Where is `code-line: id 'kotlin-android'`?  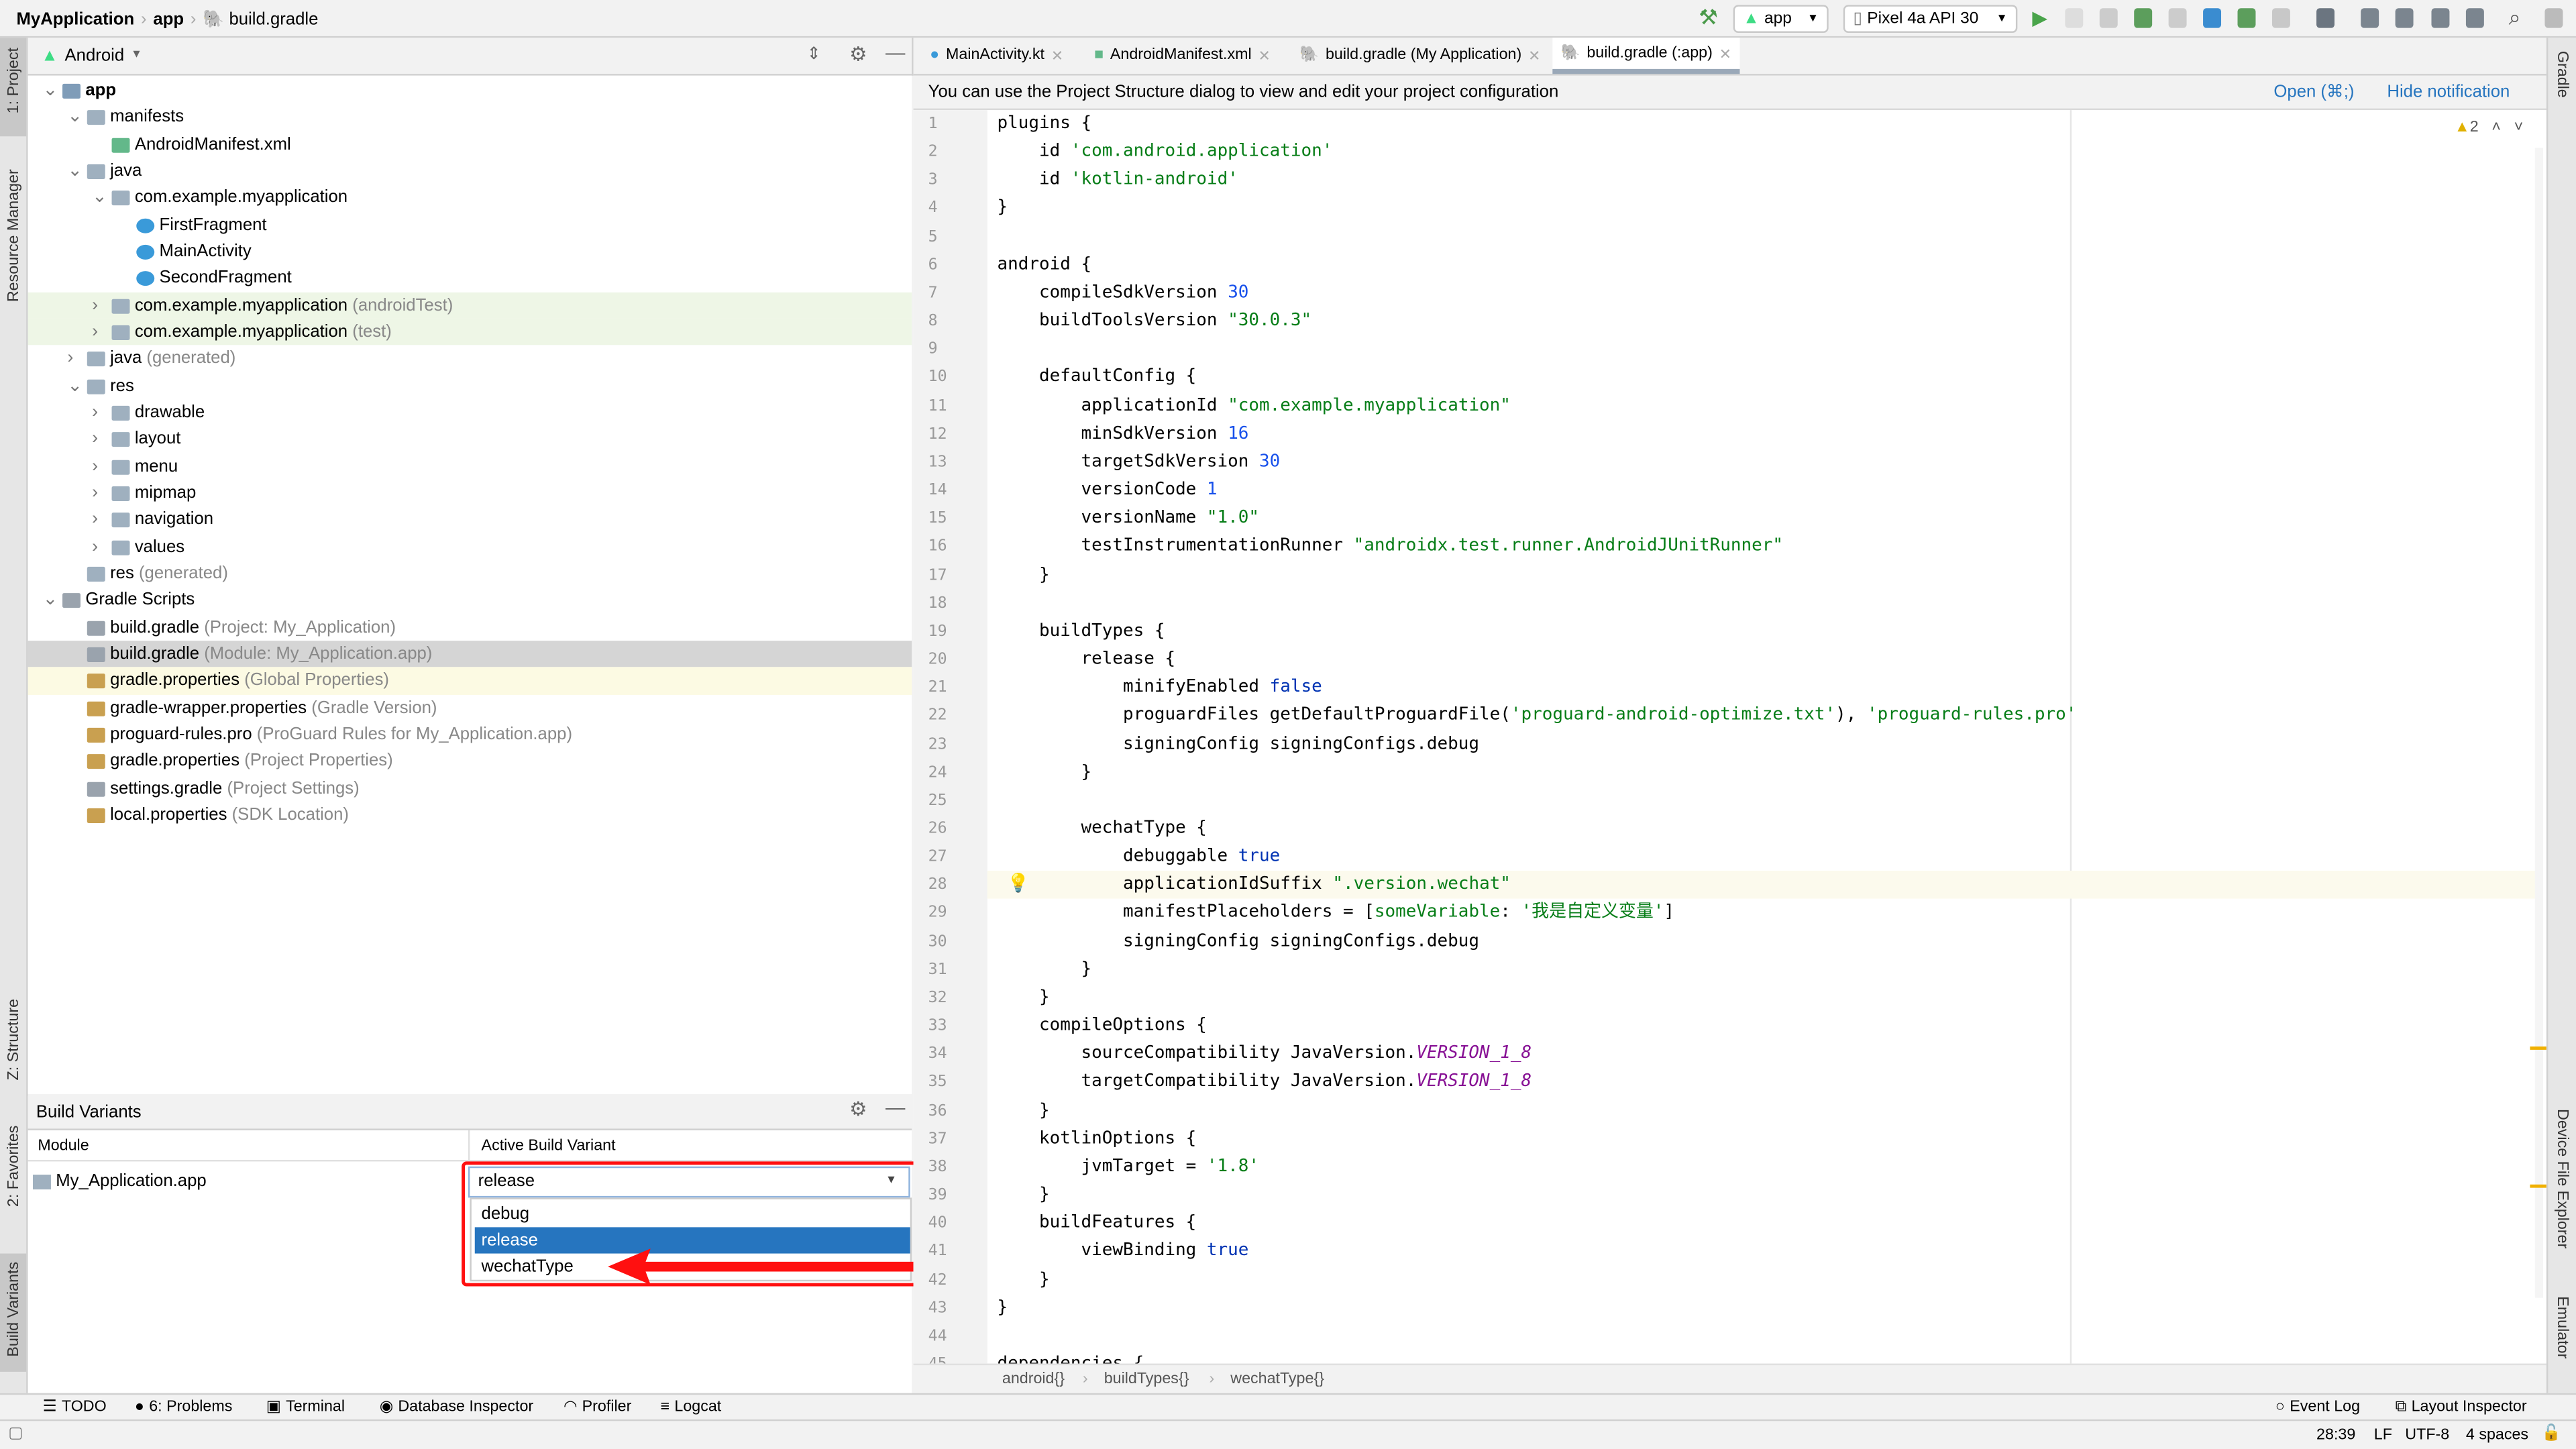
code-line: id 'kotlin-android' is located at coordinates (1772, 180).